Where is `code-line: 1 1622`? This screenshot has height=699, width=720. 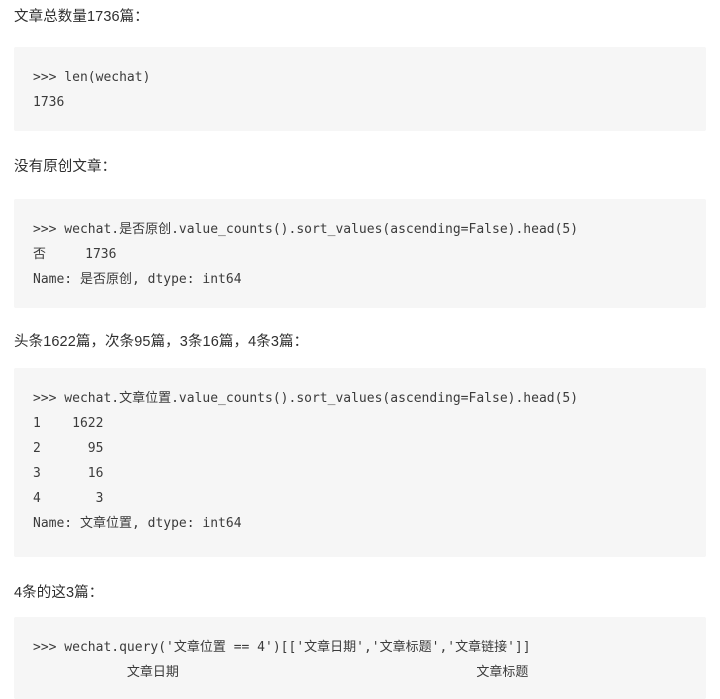
code-line: 1 1622 is located at coordinates (68, 423).